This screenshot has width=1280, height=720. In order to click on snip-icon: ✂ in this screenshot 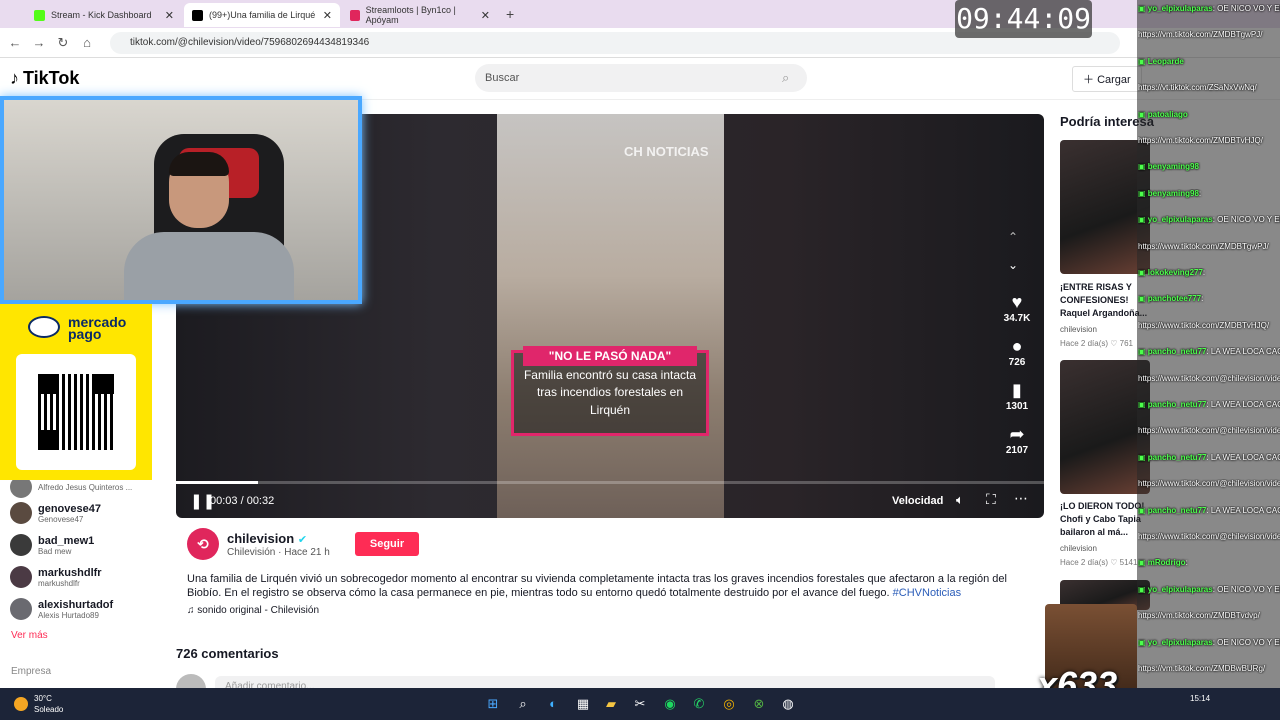, I will do `click(640, 704)`.